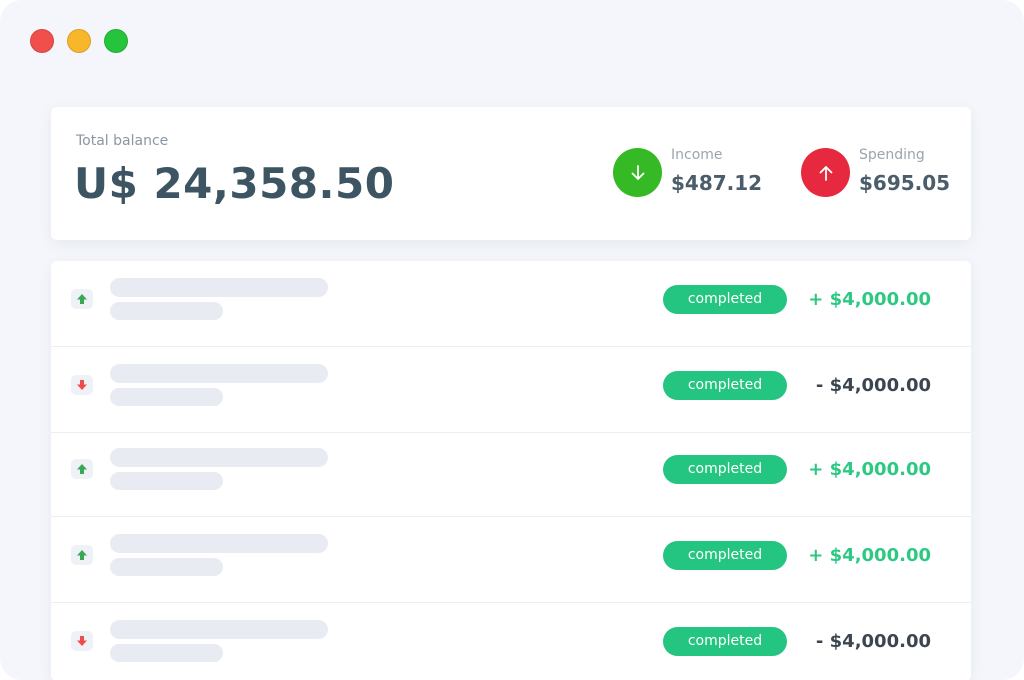 The image size is (1024, 680). I want to click on spending-label: Spending, so click(892, 155).